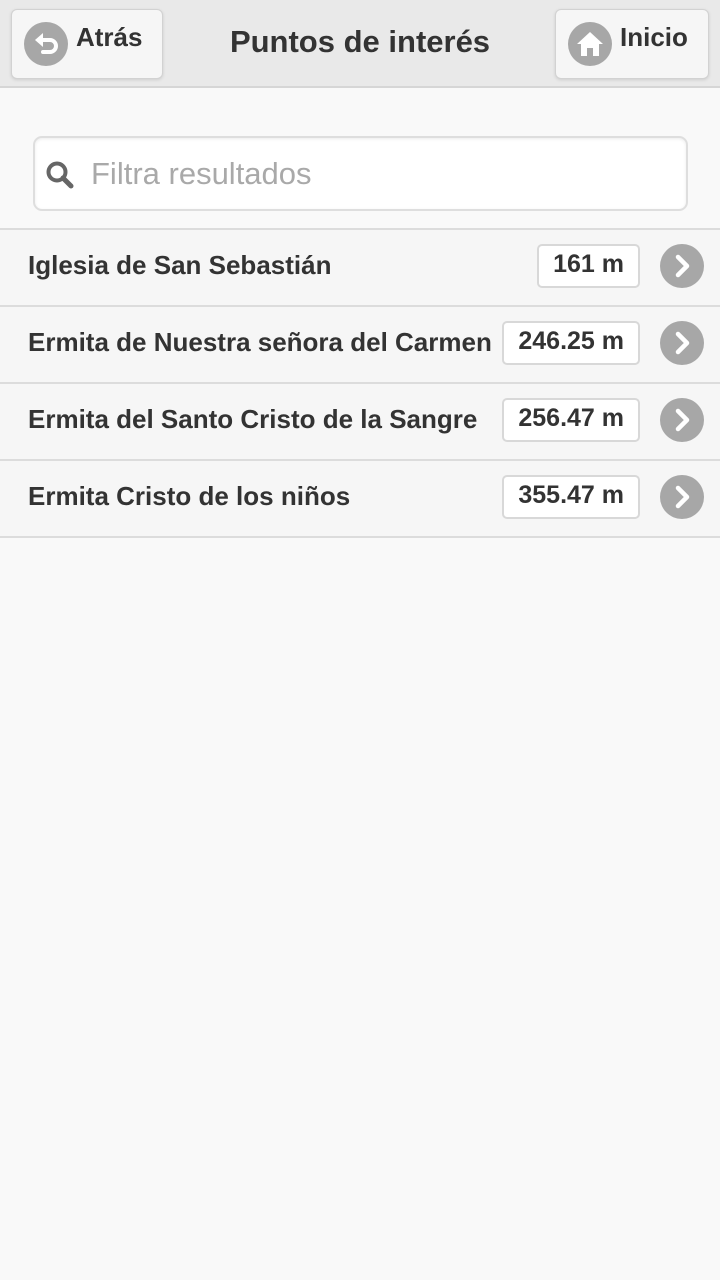  I want to click on list-item: Ermita Cristo de los niños 355.47 m, so click(360, 498).